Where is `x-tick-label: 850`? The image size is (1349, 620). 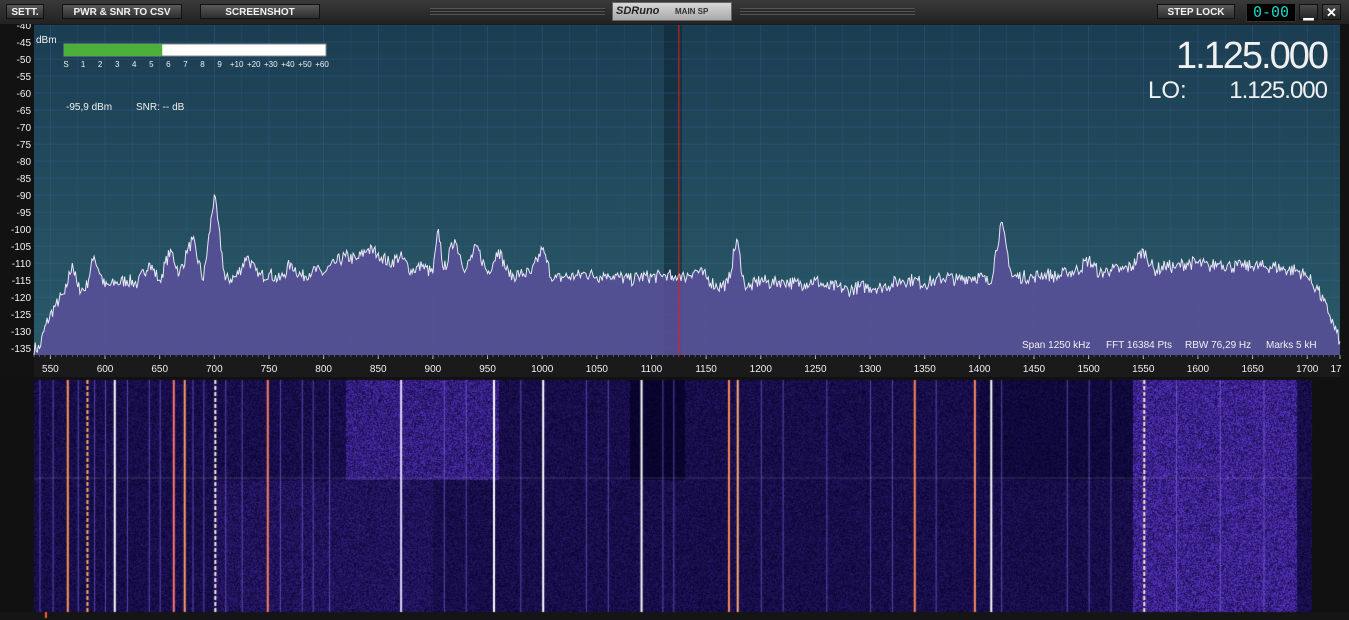 x-tick-label: 850 is located at coordinates (378, 369).